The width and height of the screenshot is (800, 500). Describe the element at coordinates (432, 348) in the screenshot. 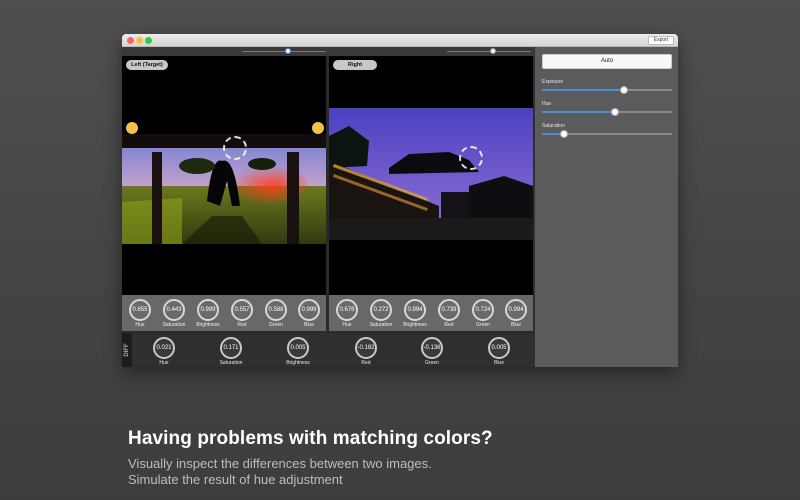

I see `diff-value: -0.136` at that location.